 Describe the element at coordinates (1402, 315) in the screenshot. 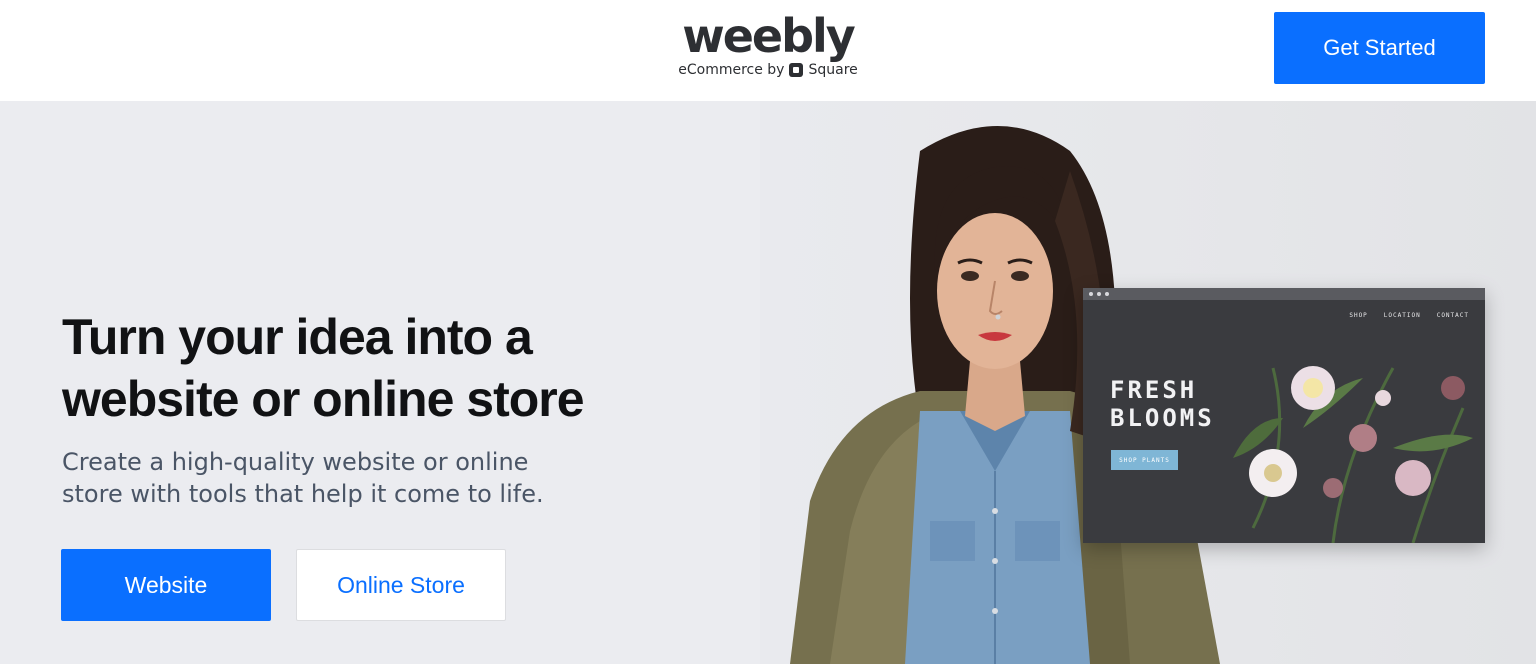

I see `mockup-nav-location: LOCATION` at that location.